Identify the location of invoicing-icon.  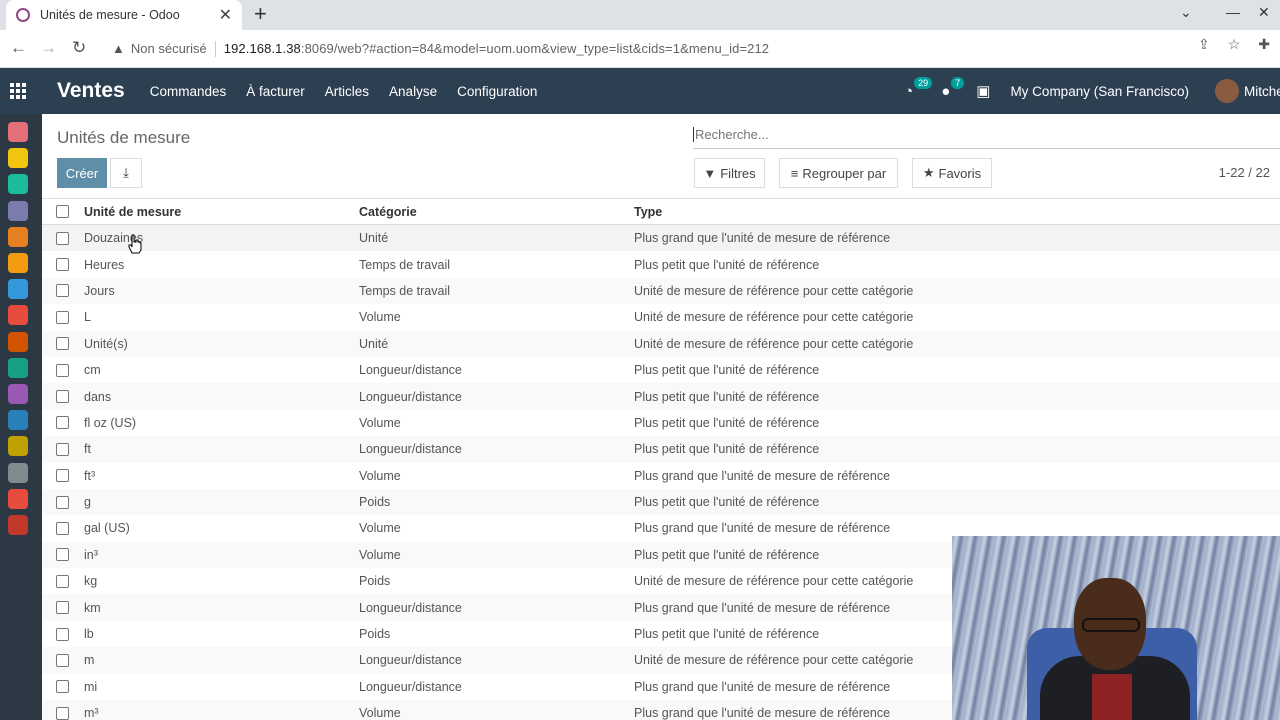
(18, 289).